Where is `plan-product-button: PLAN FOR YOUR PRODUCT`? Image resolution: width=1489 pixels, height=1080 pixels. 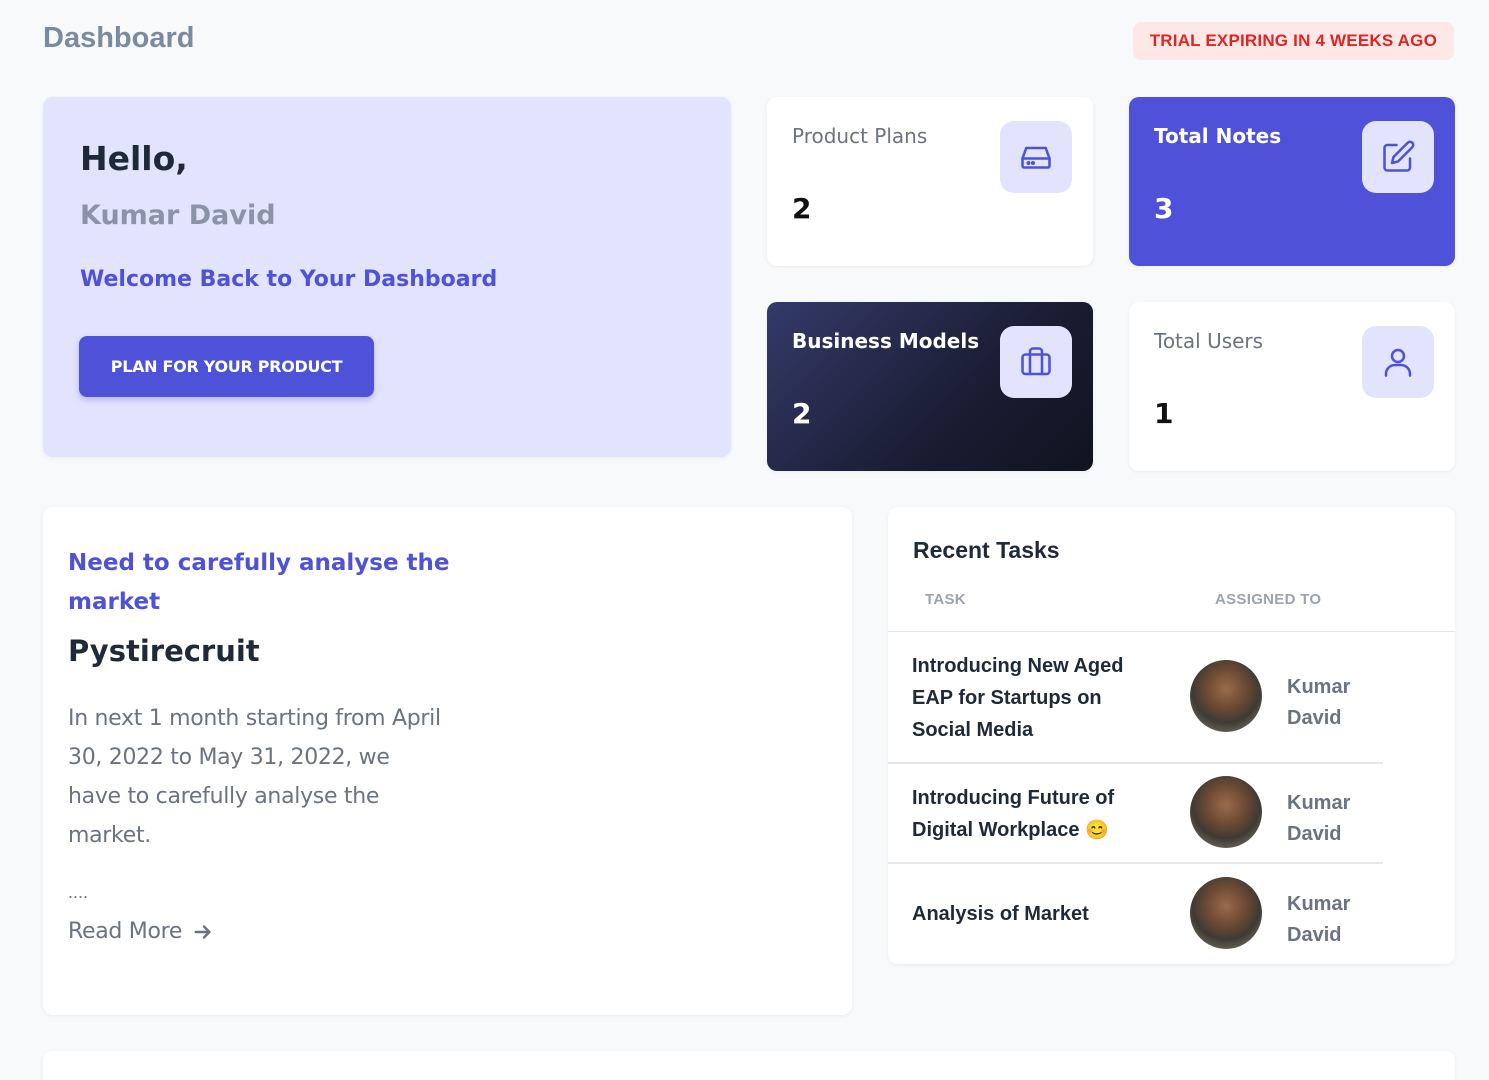 plan-product-button: PLAN FOR YOUR PRODUCT is located at coordinates (226, 366).